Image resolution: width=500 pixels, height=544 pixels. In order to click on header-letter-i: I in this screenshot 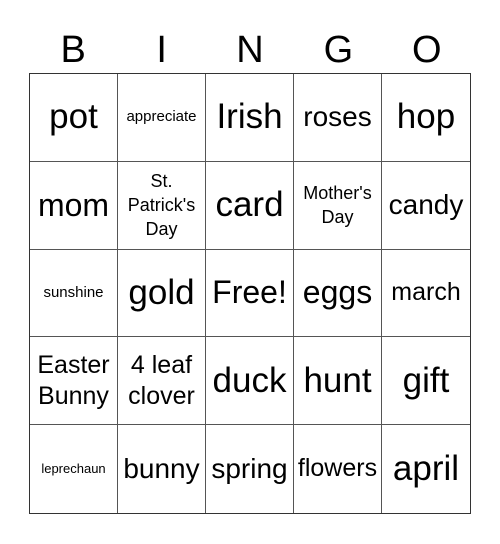, I will do `click(161, 50)`.